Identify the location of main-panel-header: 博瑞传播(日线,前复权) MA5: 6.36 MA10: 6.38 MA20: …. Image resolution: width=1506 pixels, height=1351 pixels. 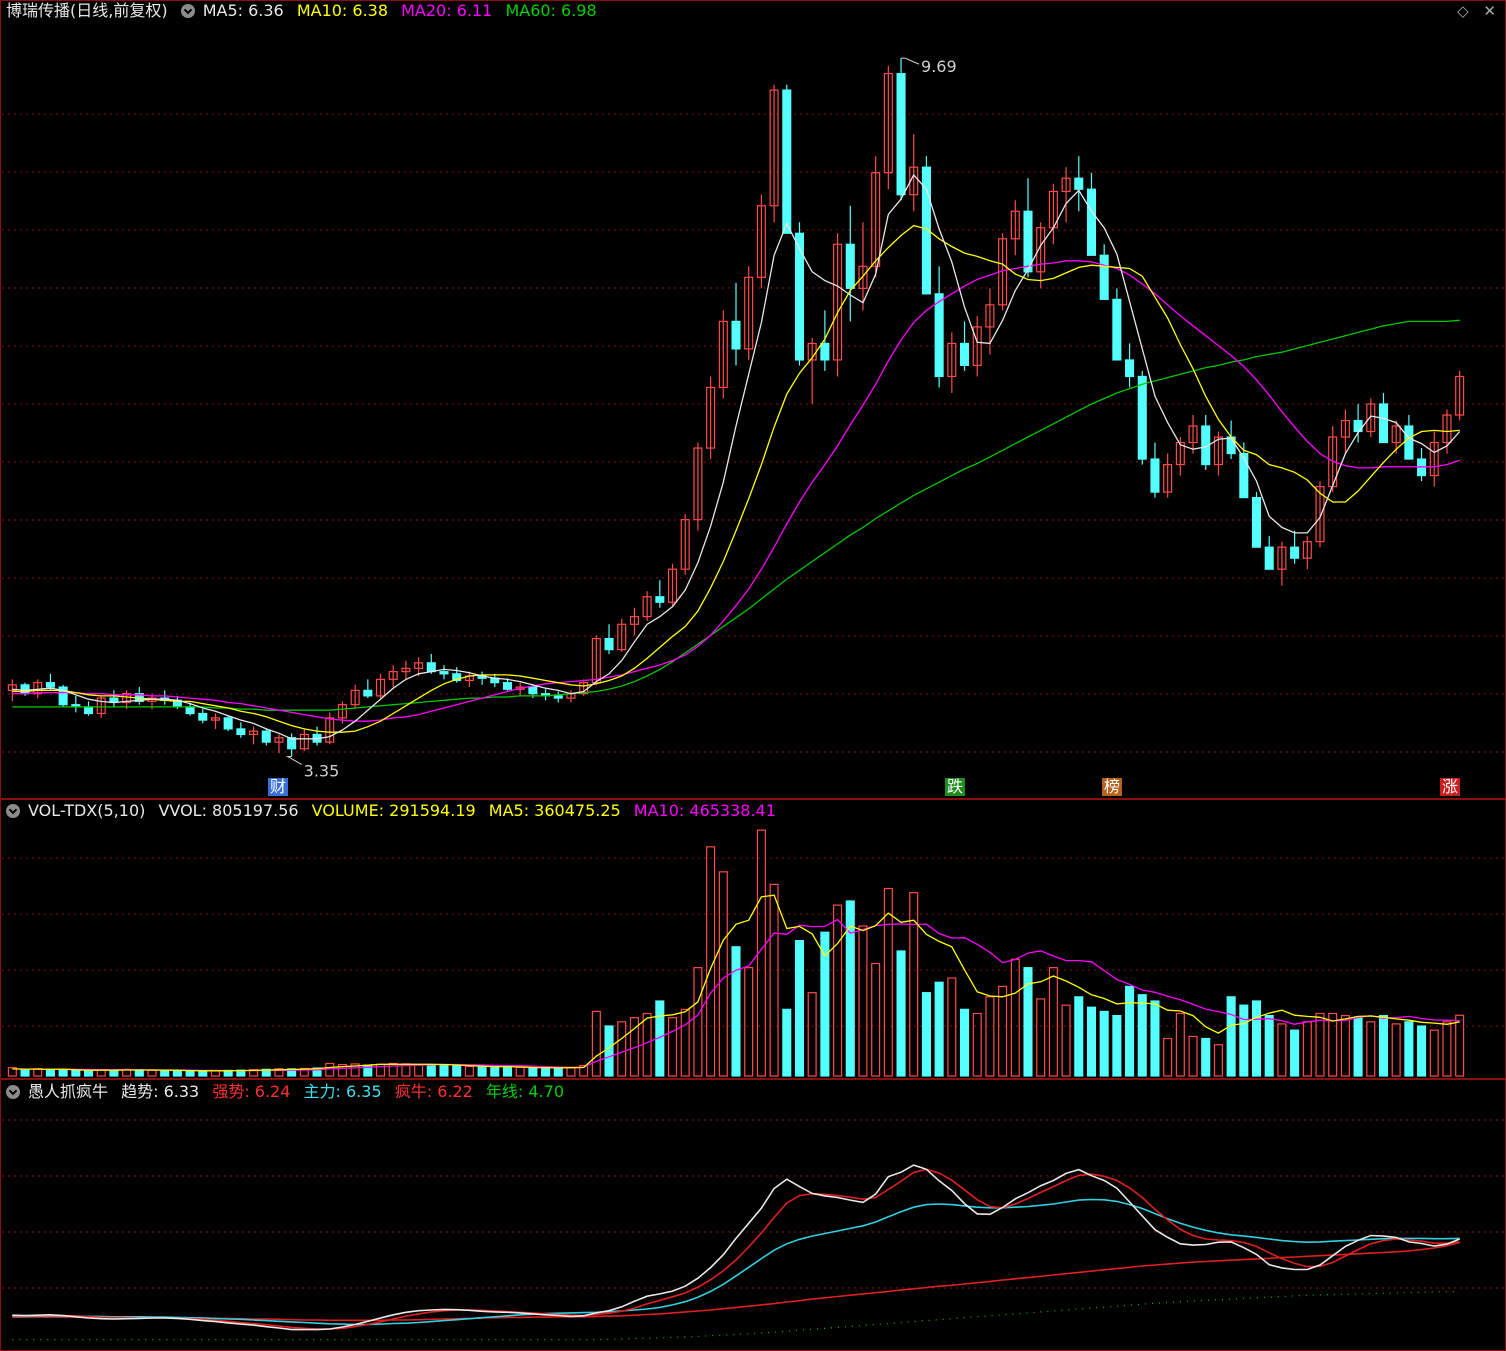
(305, 11).